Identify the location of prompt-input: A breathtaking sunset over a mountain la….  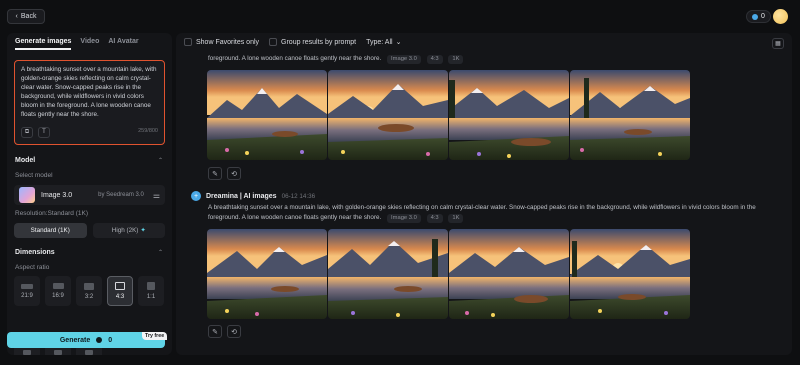
(89, 102).